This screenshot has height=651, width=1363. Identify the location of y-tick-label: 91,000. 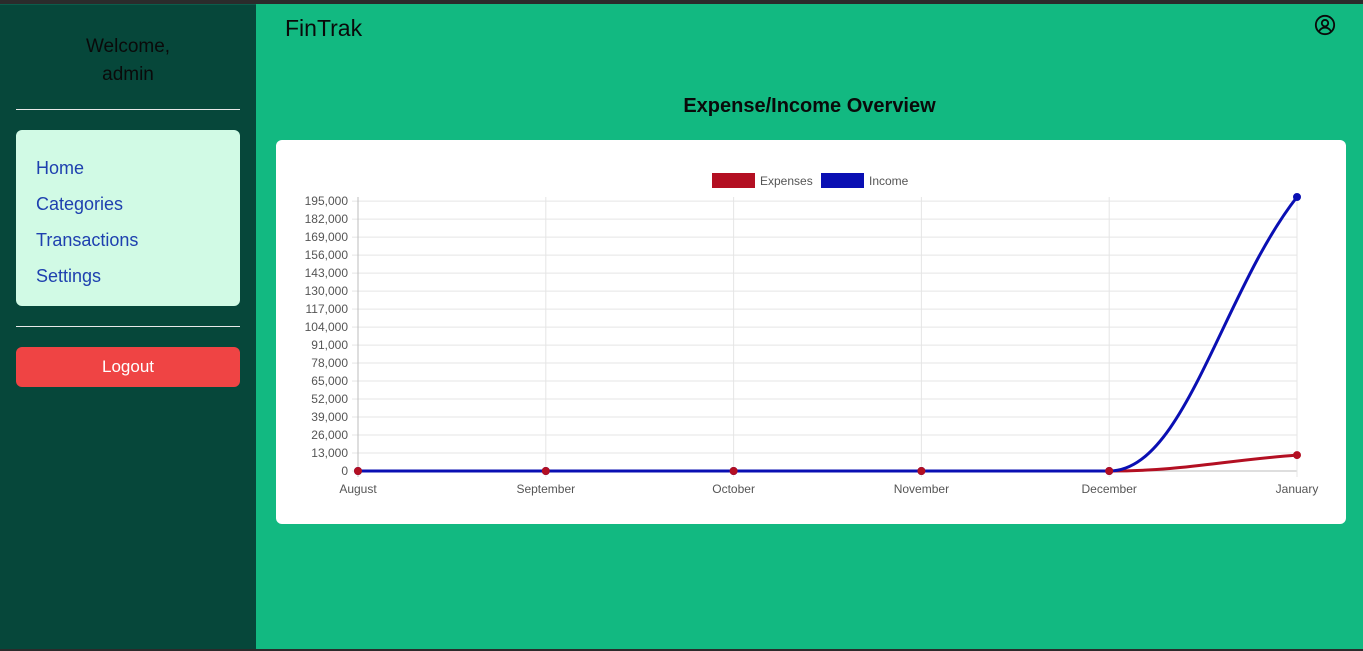
(329, 345).